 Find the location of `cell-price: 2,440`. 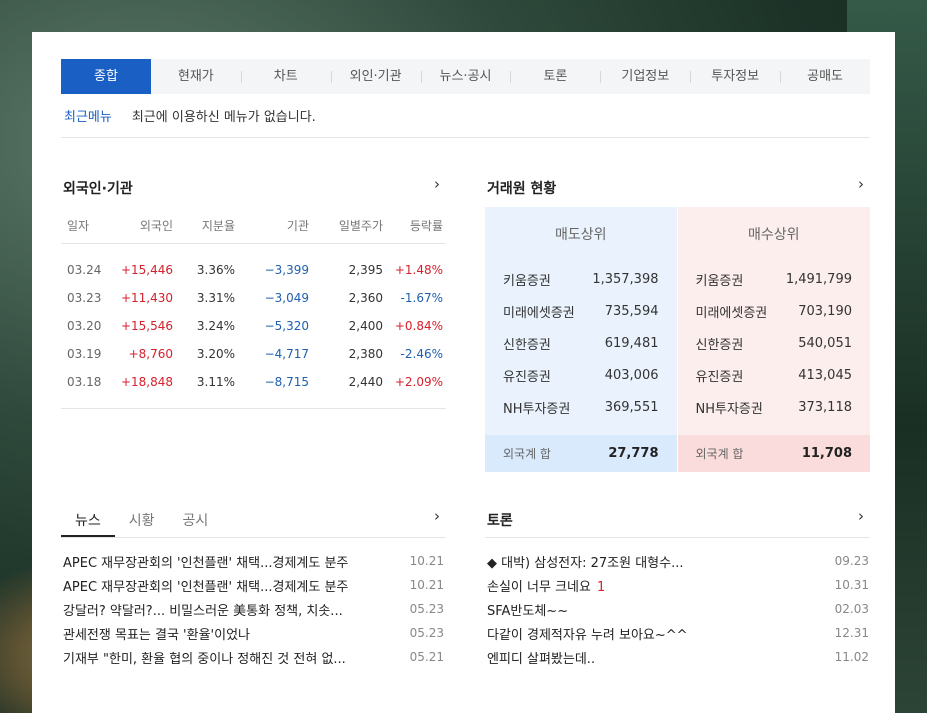

cell-price: 2,440 is located at coordinates (365, 382).